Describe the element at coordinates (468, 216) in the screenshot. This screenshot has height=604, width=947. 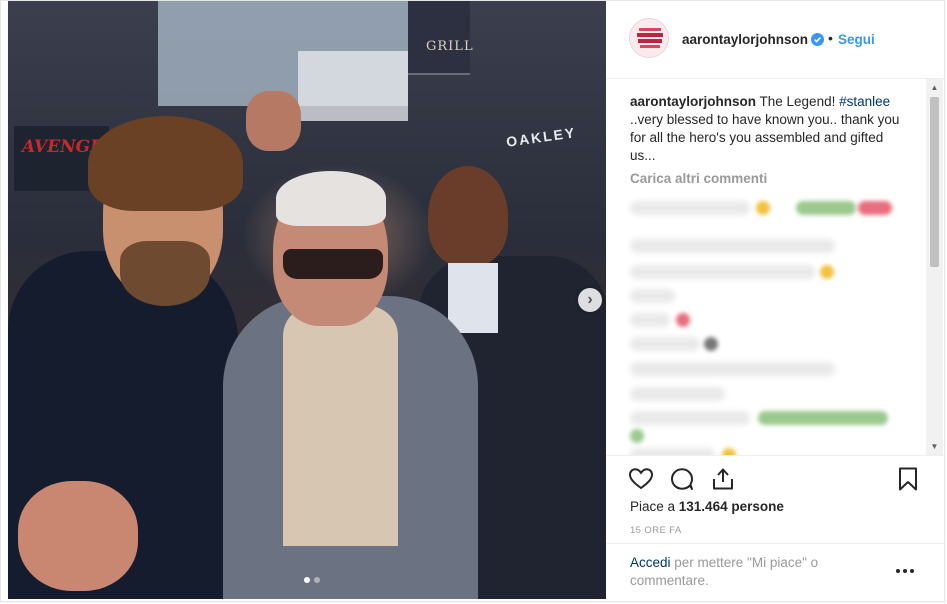
I see `person-right-head` at that location.